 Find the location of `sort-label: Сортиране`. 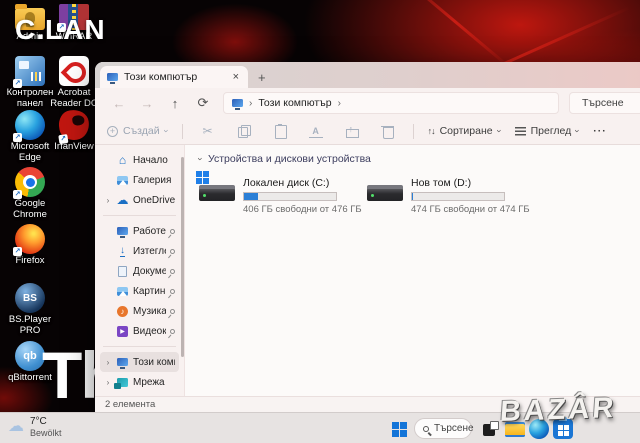

sort-label: Сортиране is located at coordinates (466, 131).